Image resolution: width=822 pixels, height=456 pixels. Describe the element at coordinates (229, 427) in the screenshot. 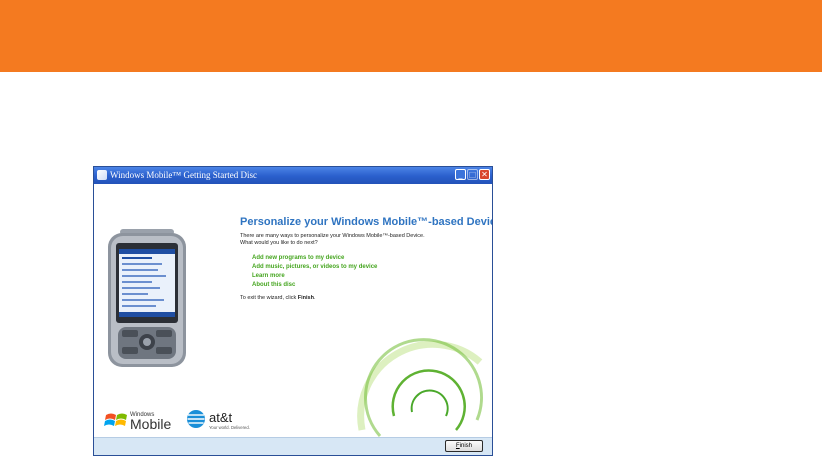

I see `att-tagline: Your world. Delivered.` at that location.